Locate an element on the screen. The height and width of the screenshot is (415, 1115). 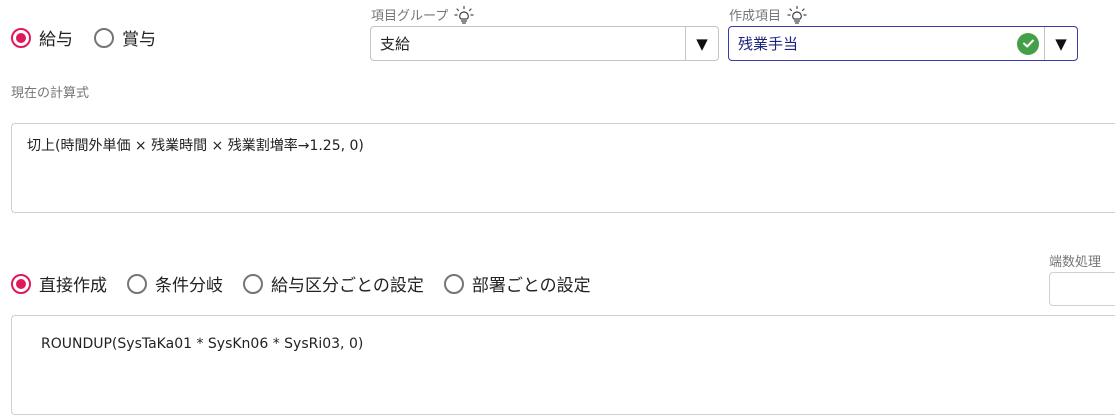
rounding-label: 端数処理 is located at coordinates (1075, 262).